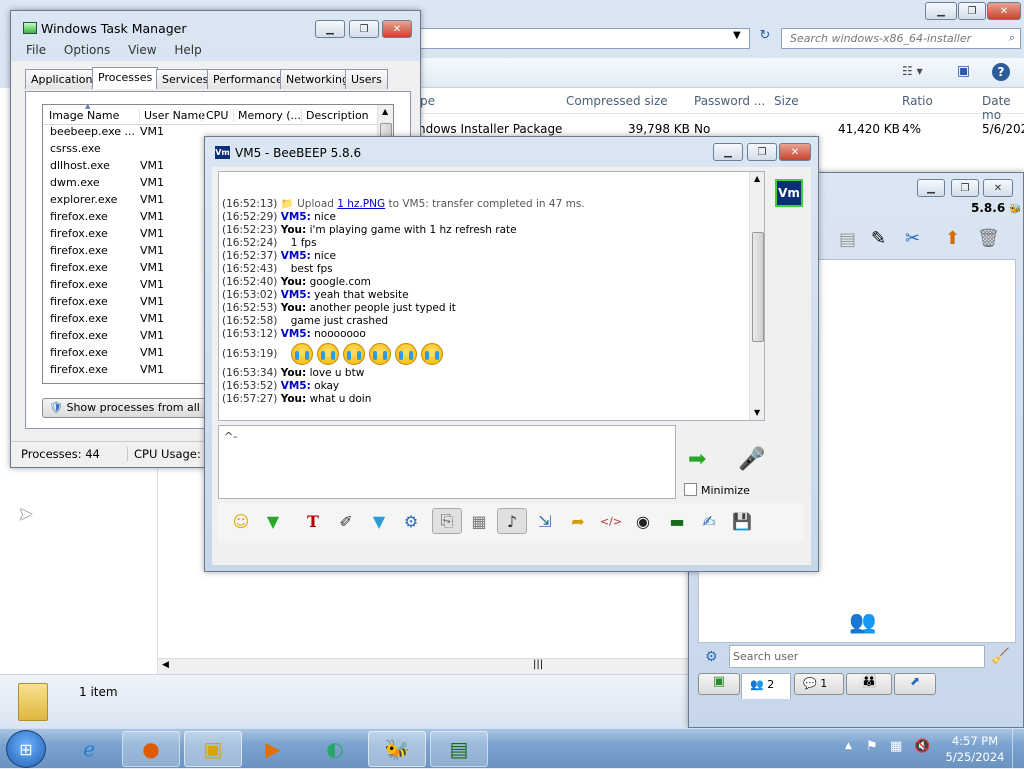 The height and width of the screenshot is (769, 1024). I want to click on address-dropdown-icon: ▼, so click(737, 35).